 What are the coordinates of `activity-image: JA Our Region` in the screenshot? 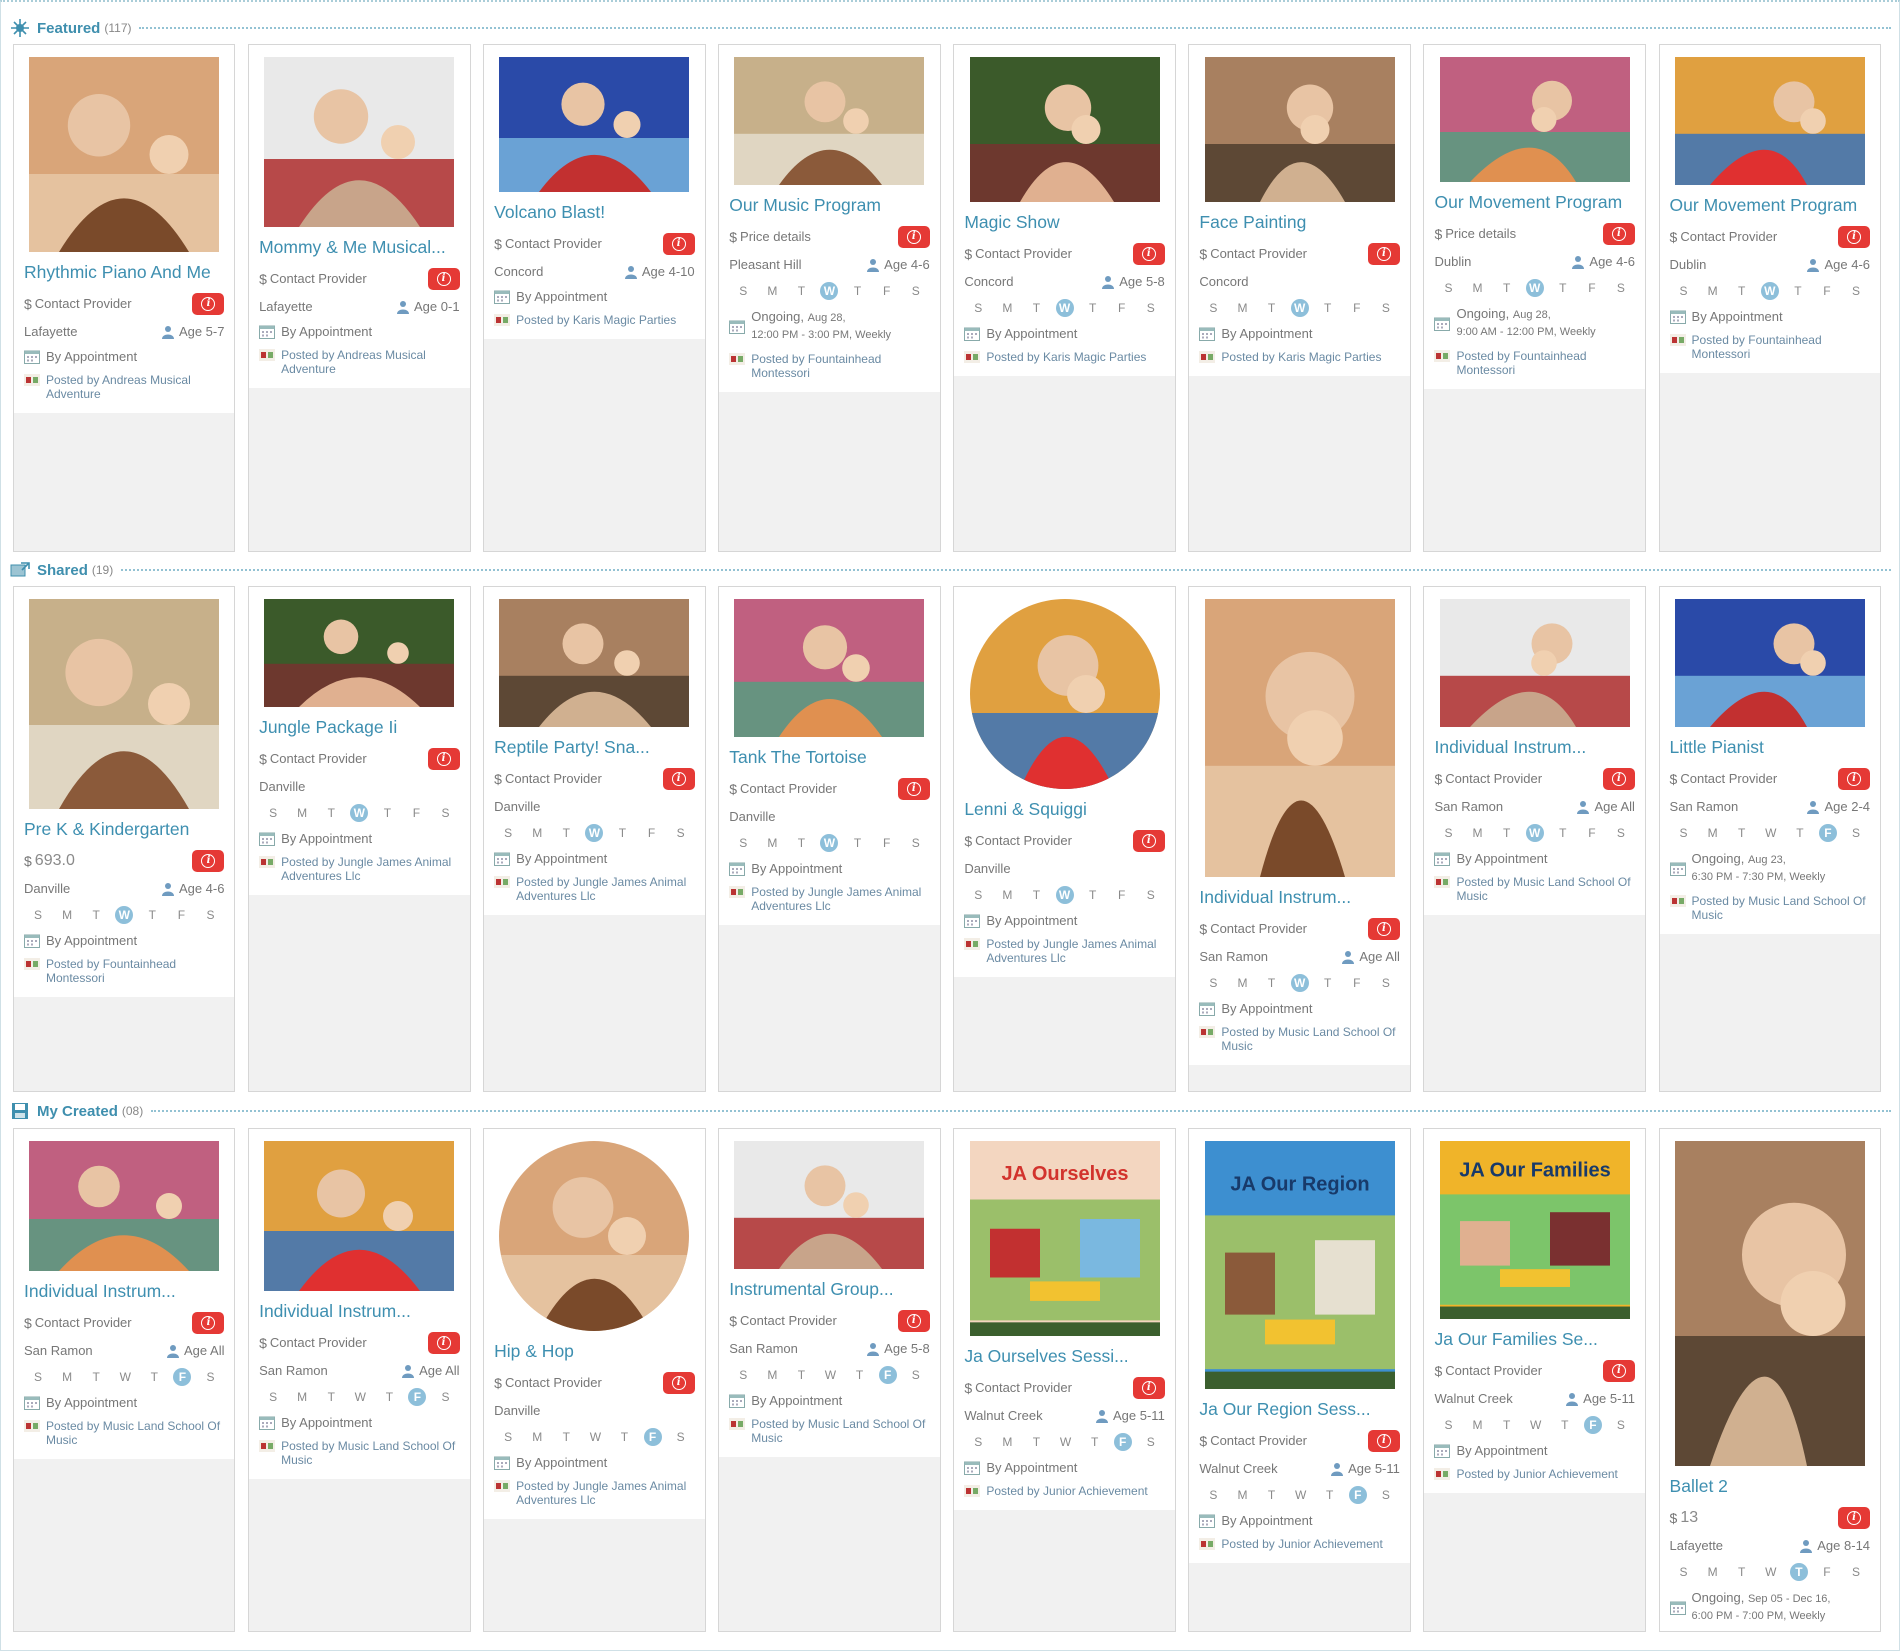 It's located at (1299, 1265).